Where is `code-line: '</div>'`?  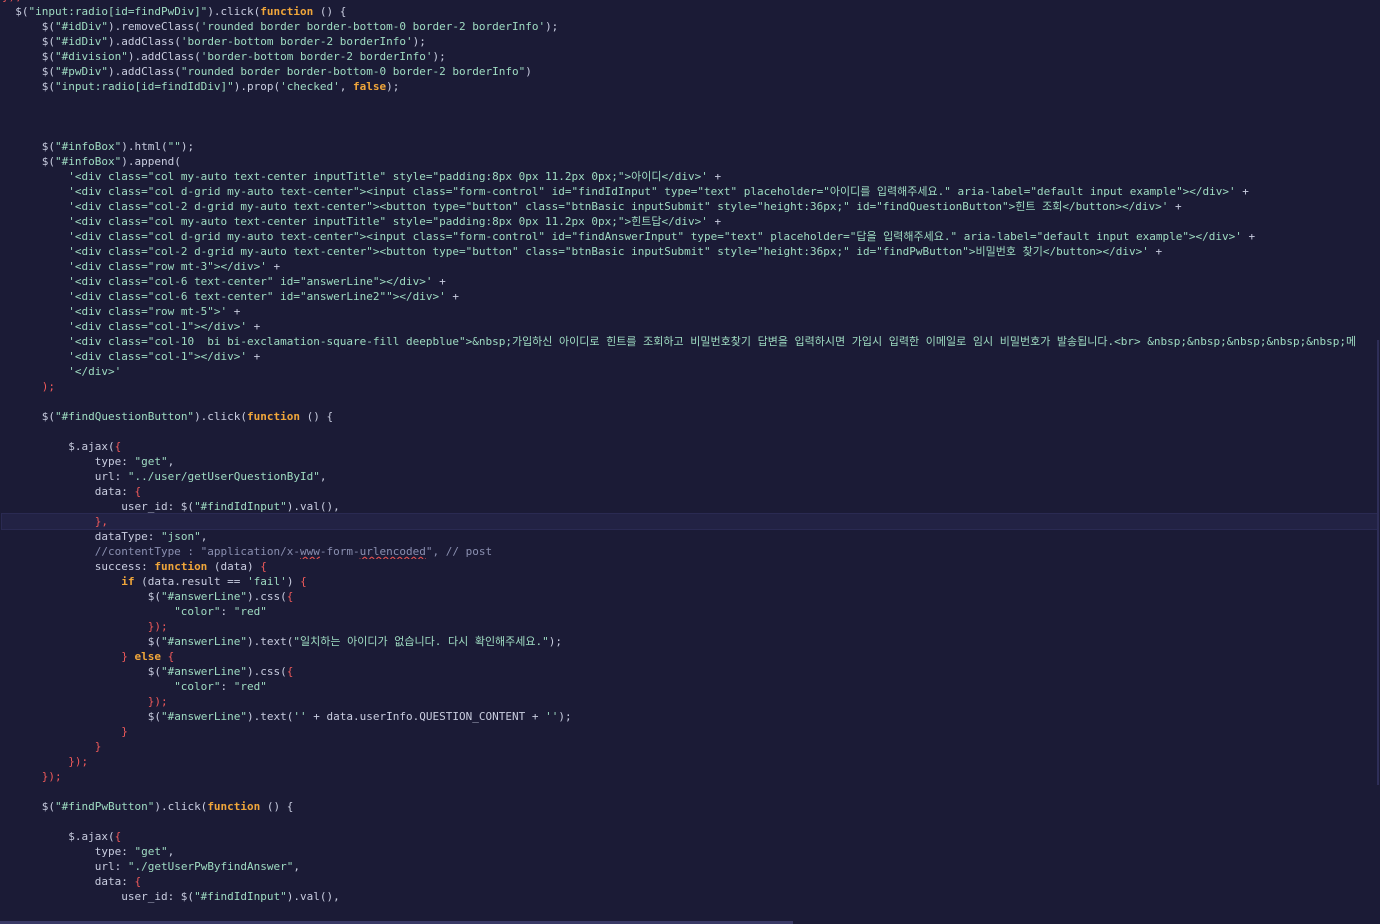 code-line: '</div>' is located at coordinates (690, 371).